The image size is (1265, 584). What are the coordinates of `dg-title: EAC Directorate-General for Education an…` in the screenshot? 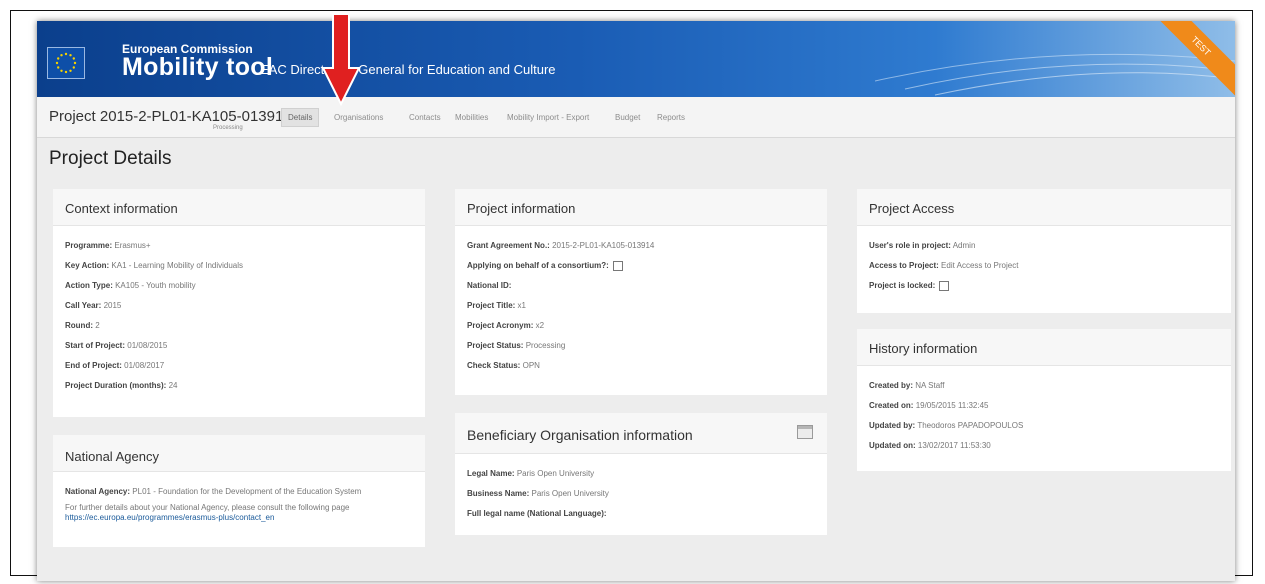 It's located at (408, 69).